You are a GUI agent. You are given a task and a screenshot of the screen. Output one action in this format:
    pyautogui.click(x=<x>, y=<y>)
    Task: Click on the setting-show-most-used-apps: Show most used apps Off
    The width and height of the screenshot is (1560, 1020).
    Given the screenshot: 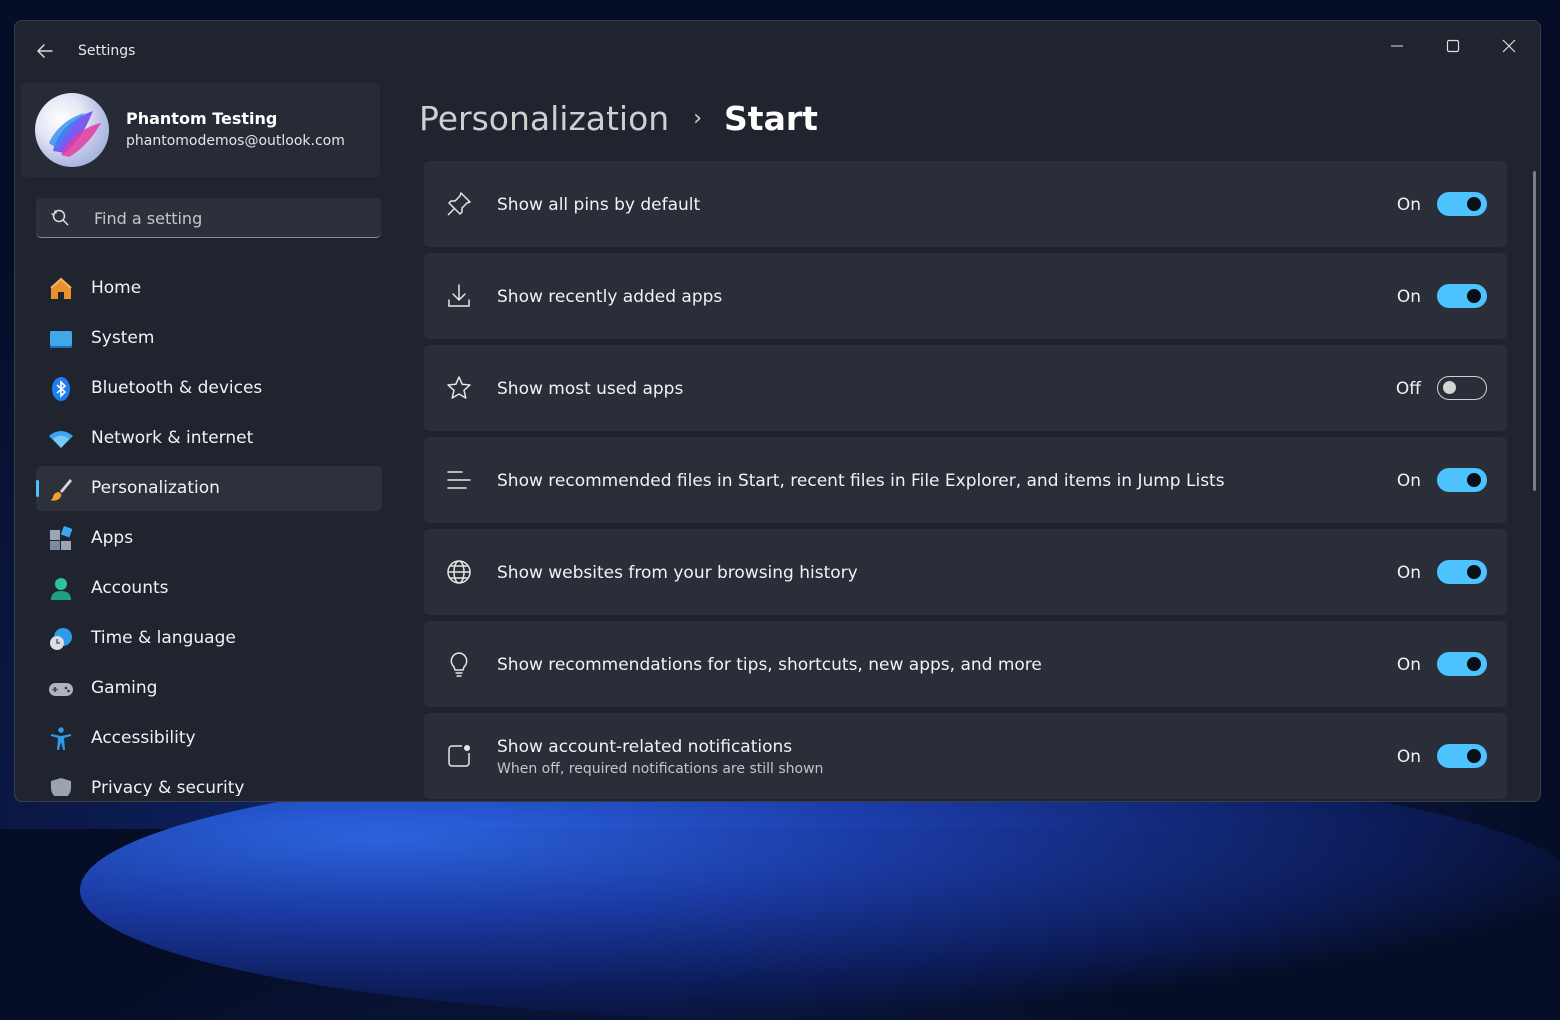 What is the action you would take?
    pyautogui.click(x=965, y=388)
    